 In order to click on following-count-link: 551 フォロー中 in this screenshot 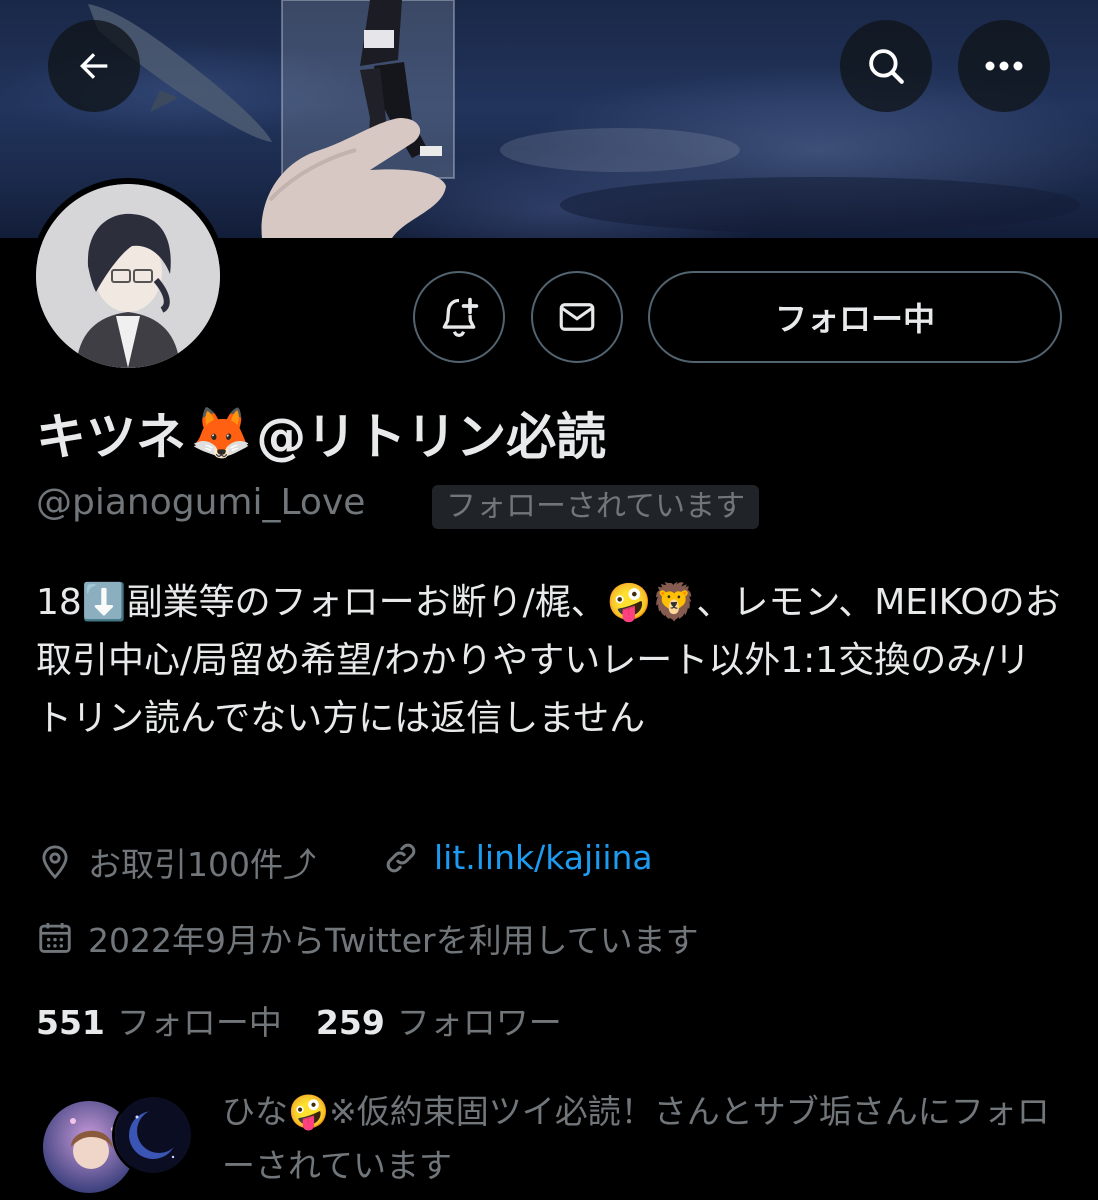, I will do `click(159, 1020)`.